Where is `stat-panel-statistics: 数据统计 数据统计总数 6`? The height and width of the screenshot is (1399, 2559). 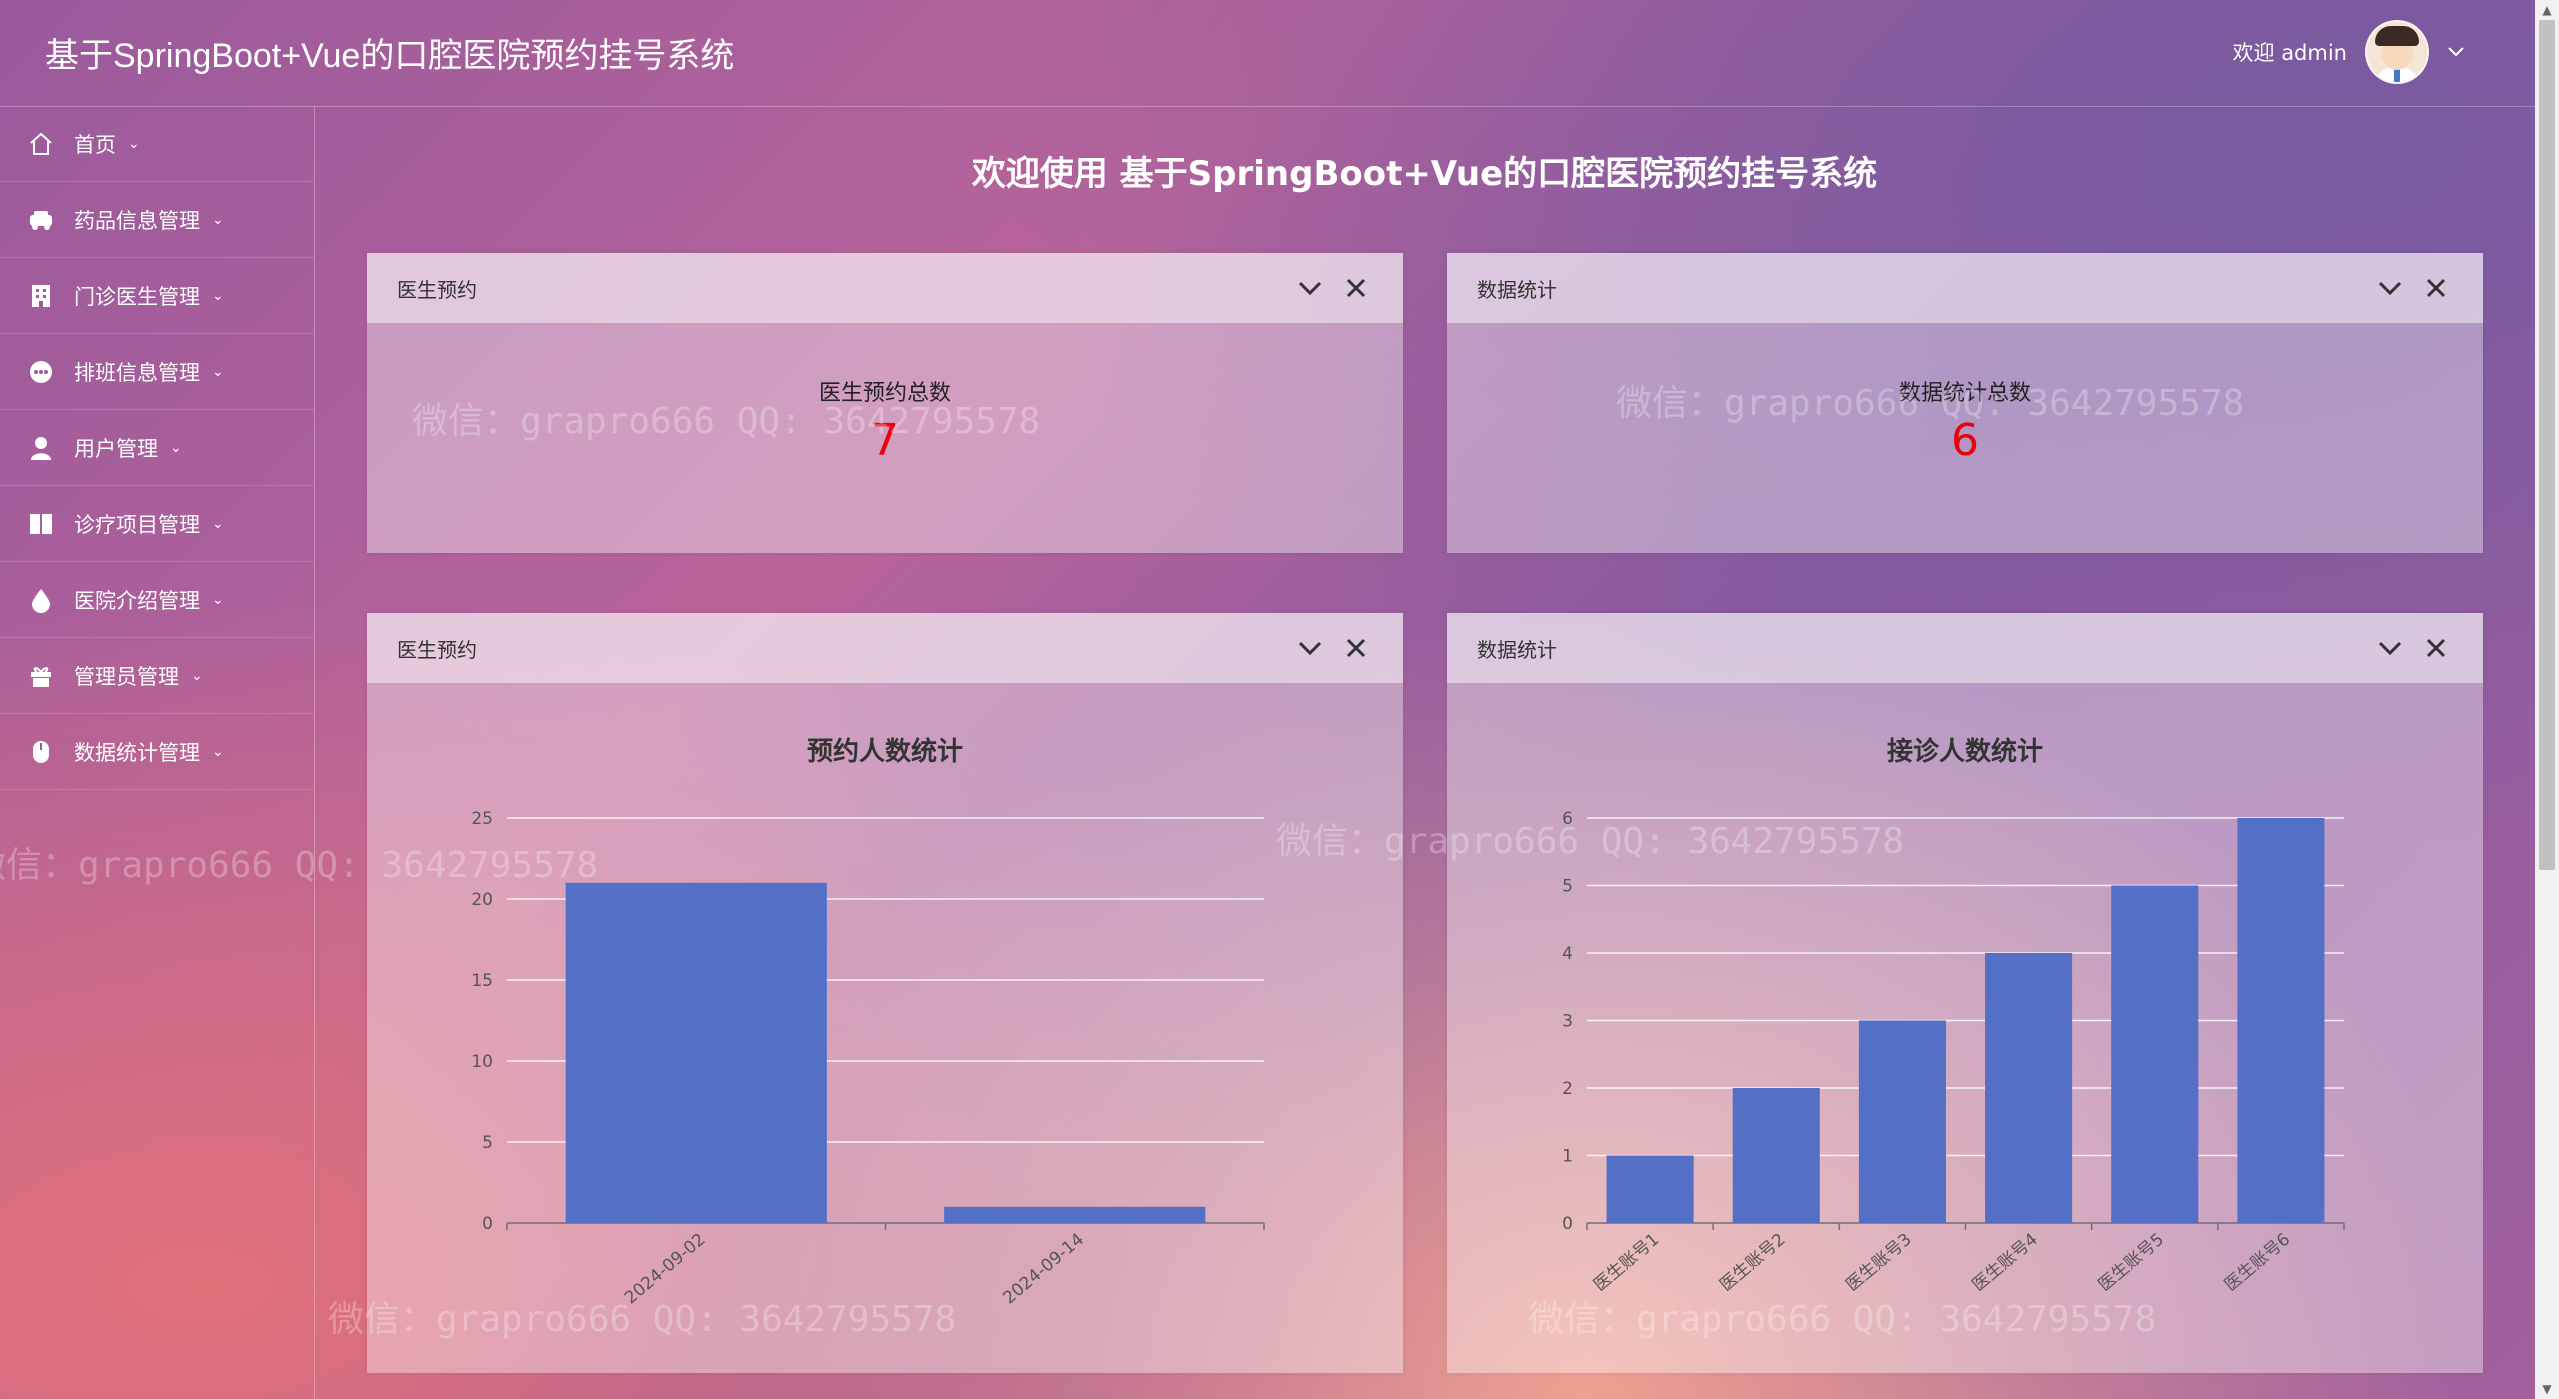 stat-panel-statistics: 数据统计 数据统计总数 6 is located at coordinates (1965, 403).